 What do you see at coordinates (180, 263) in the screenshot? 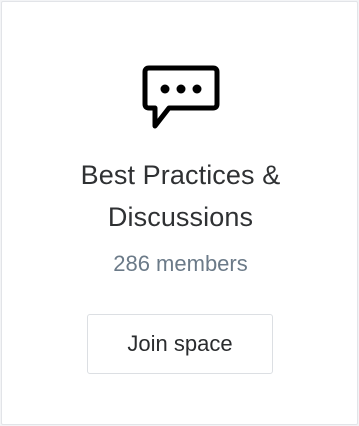
I see `member-count: 286 members` at bounding box center [180, 263].